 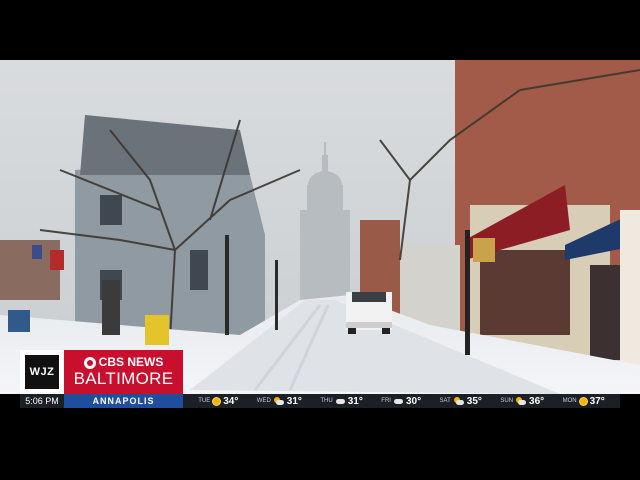 I want to click on forecast-day: TUE 34°, so click(x=218, y=401).